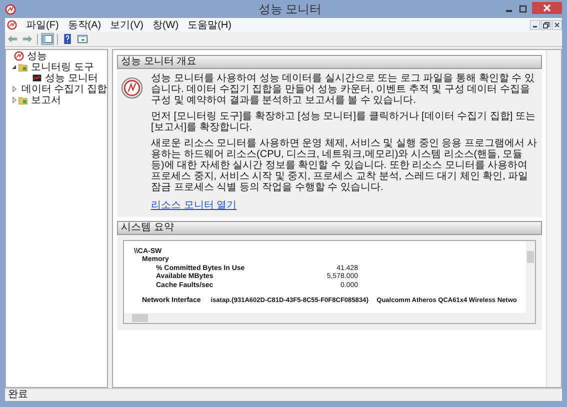 This screenshot has height=407, width=567. I want to click on panel-icon, so click(82, 39).